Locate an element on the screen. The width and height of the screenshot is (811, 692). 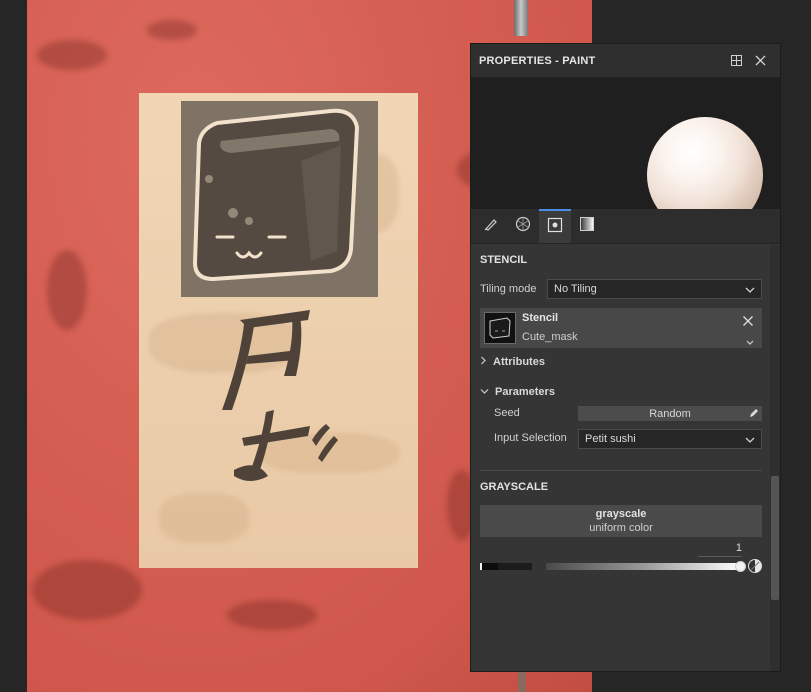
metal-pole is located at coordinates (521, 18).